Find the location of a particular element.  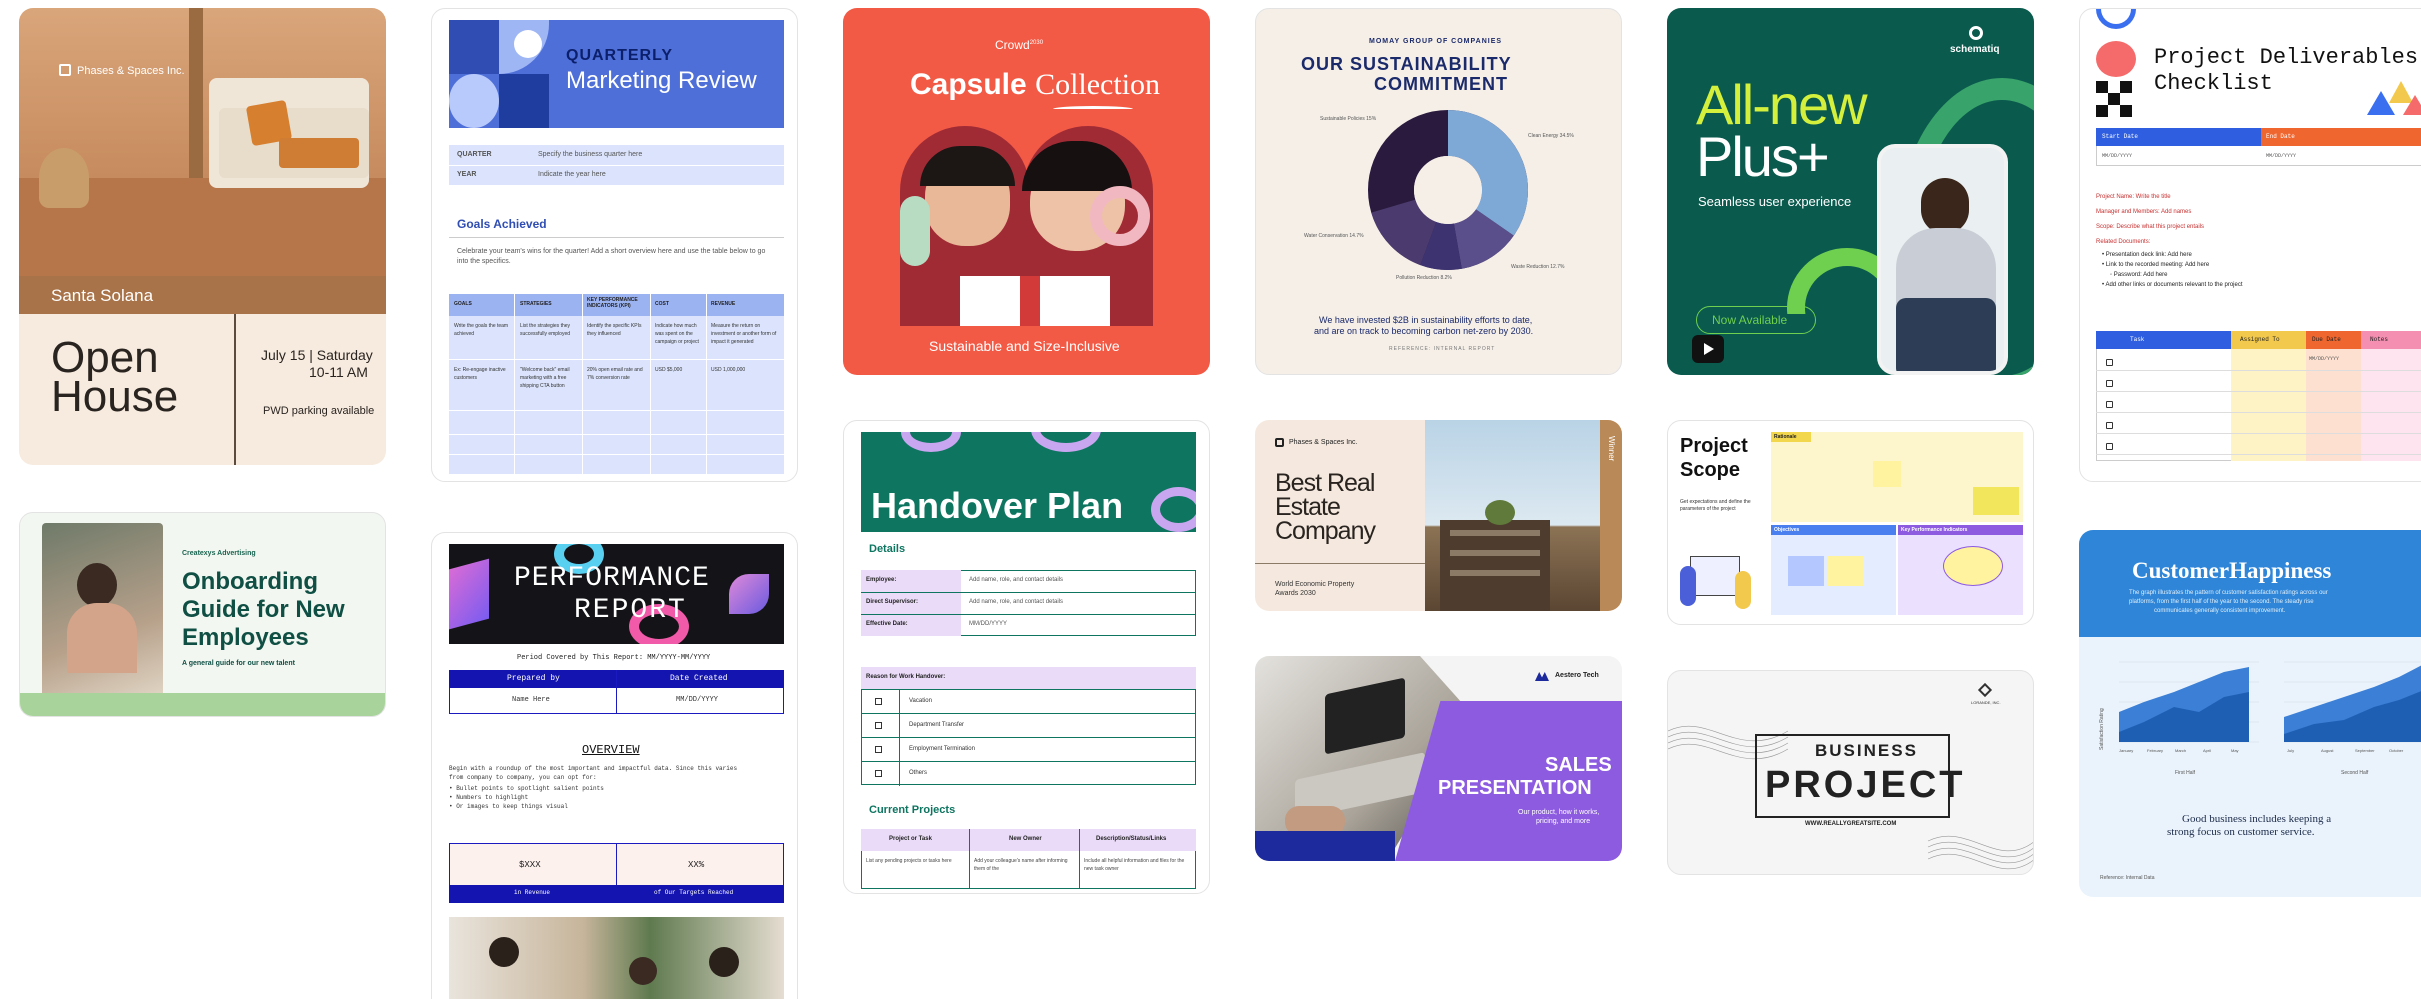

reason-header: Reason for Work Handover: is located at coordinates (906, 677).